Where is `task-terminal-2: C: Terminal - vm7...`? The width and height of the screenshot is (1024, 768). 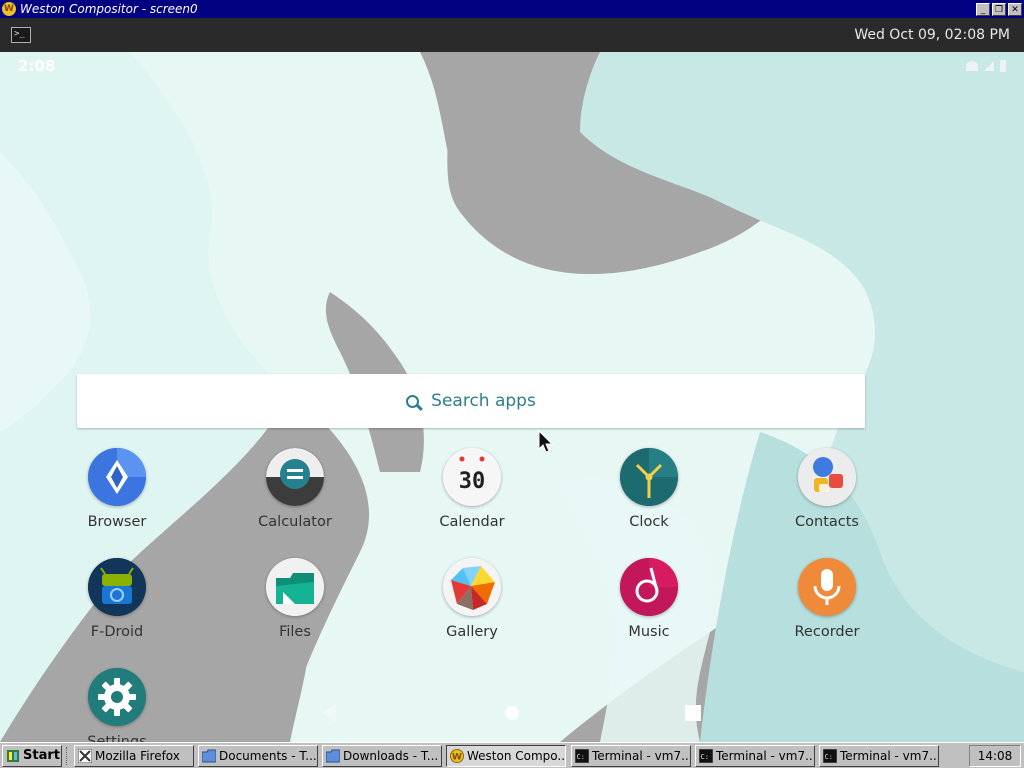
task-terminal-2: C: Terminal - vm7... is located at coordinates (755, 756).